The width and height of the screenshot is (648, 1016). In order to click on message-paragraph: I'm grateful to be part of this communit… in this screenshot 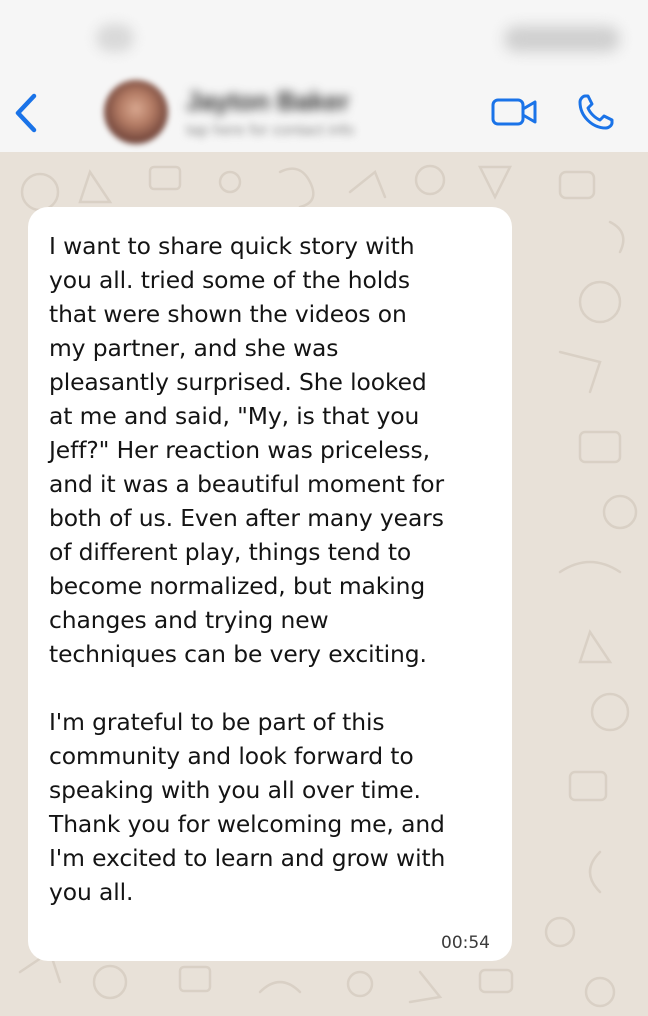, I will do `click(247, 807)`.